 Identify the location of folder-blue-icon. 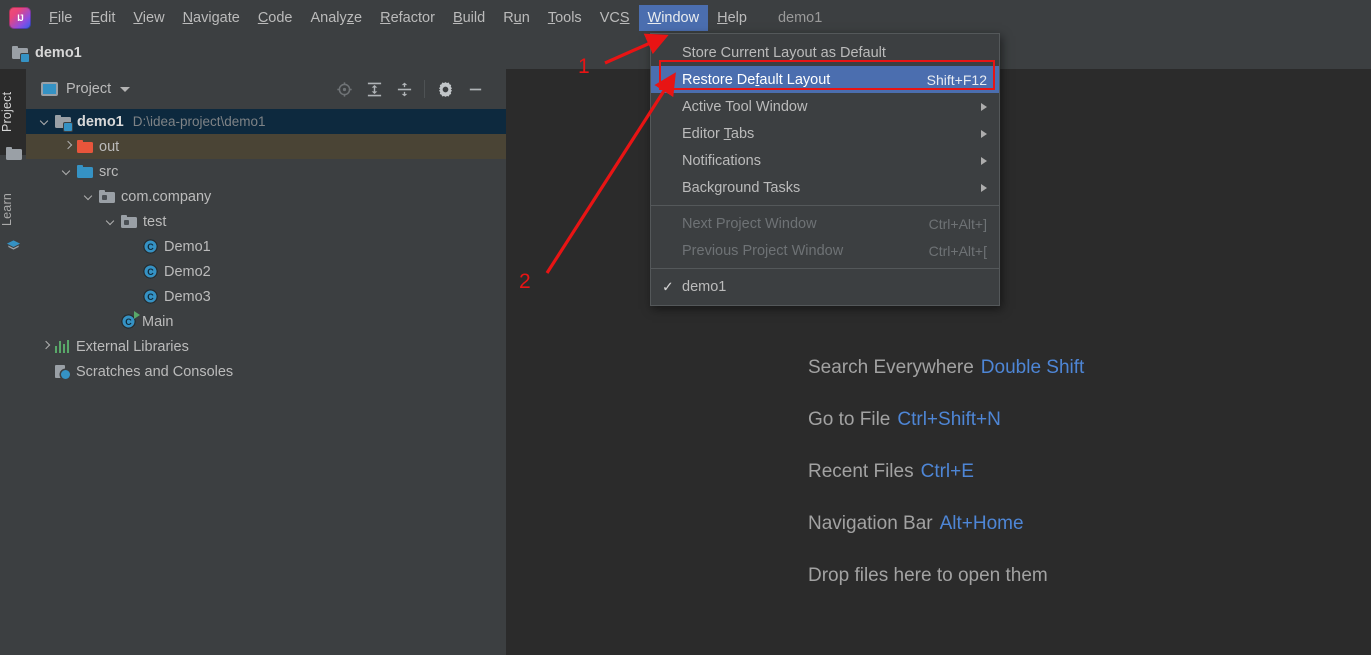
(85, 171).